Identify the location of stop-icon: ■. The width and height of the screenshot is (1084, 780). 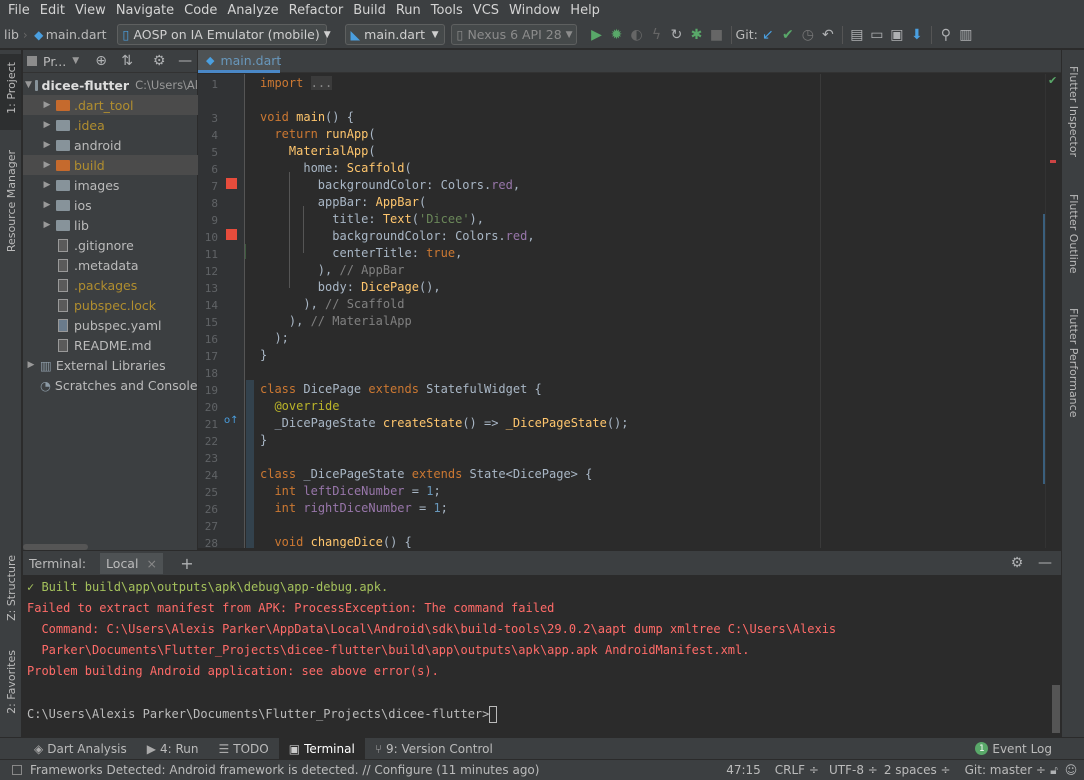
(717, 35).